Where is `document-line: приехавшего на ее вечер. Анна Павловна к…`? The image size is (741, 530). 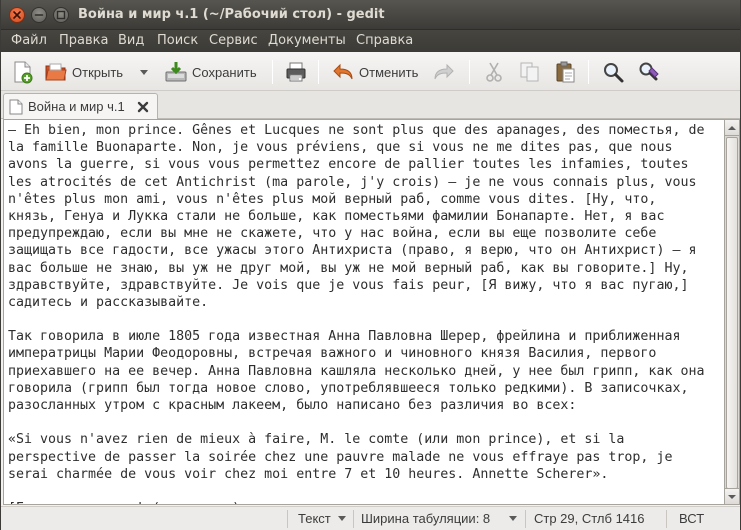 document-line: приехавшего на ее вечер. Анна Павловна к… is located at coordinates (356, 371).